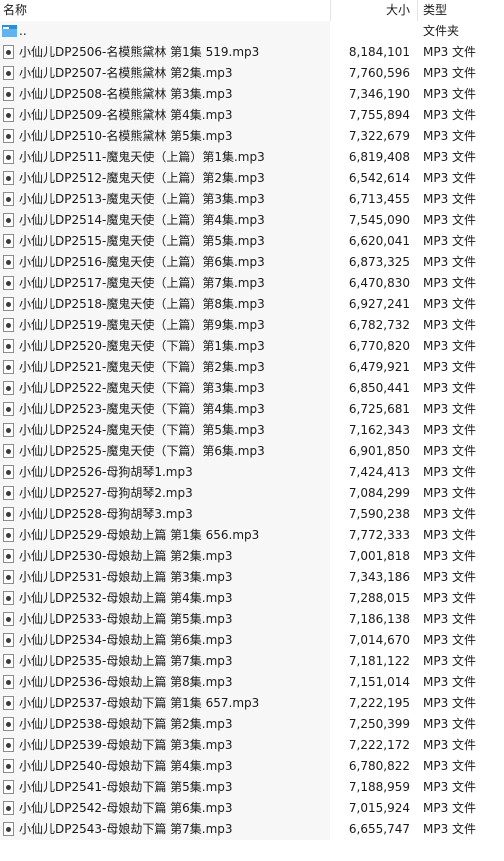 This screenshot has width=504, height=861. I want to click on name-cell: 小仙儿DP2523-魔鬼天使（下篇）第4集.mp3, so click(165, 409).